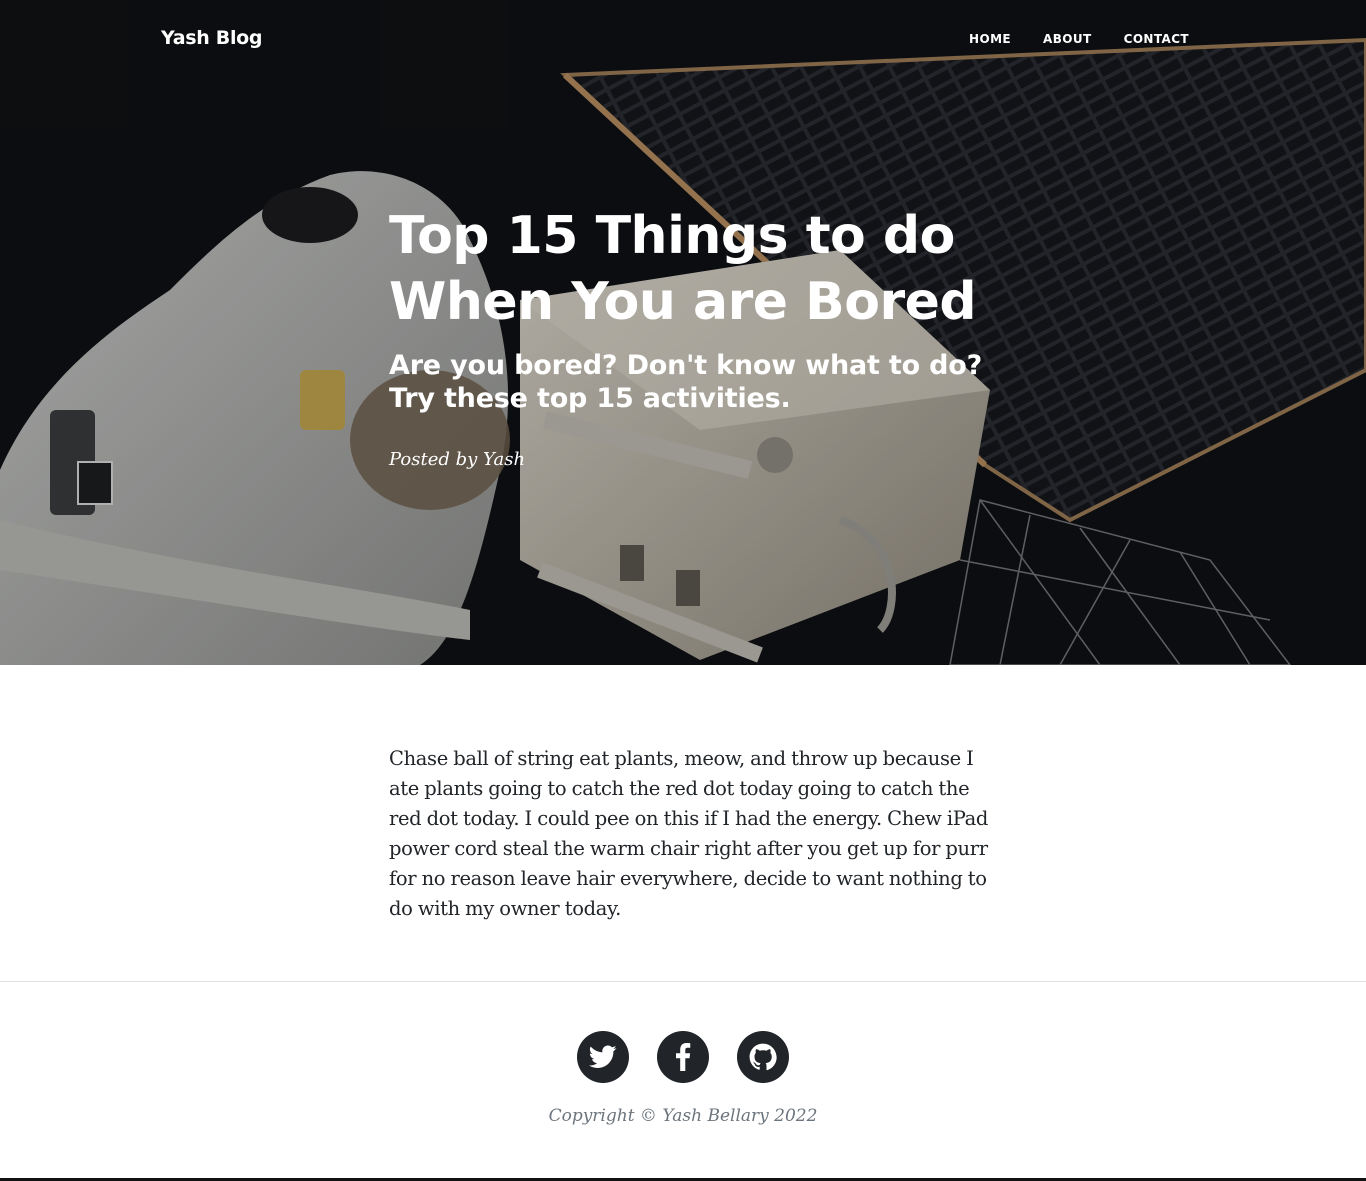 The width and height of the screenshot is (1366, 1181). What do you see at coordinates (457, 459) in the screenshot?
I see `post-meta: Posted by Yash` at bounding box center [457, 459].